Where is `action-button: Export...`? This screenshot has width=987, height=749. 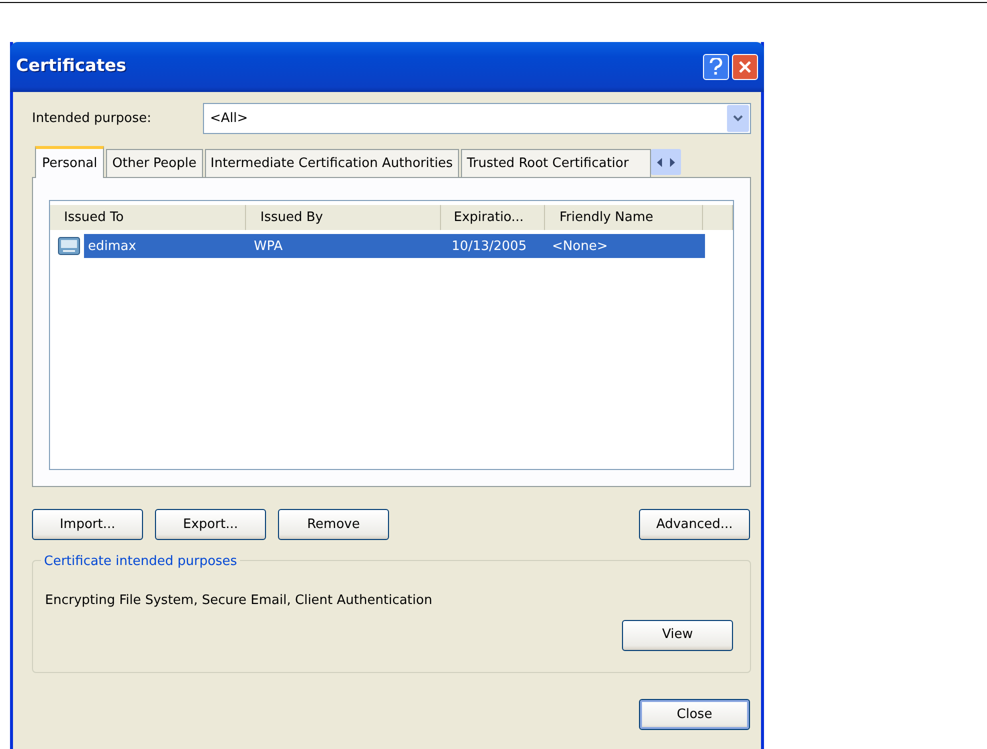
action-button: Export... is located at coordinates (210, 524).